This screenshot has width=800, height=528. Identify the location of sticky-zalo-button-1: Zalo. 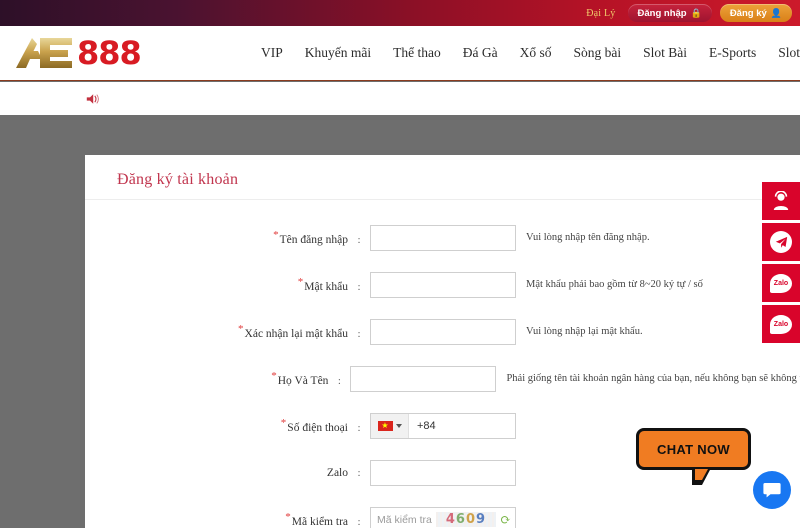
(781, 283).